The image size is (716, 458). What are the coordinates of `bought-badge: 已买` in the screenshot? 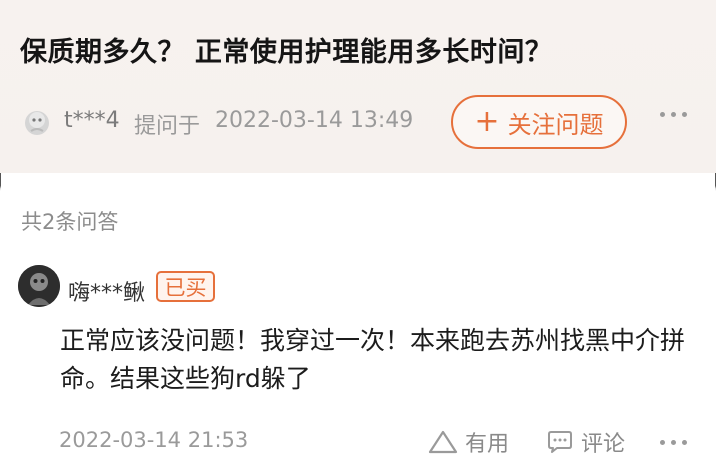 It's located at (185, 286).